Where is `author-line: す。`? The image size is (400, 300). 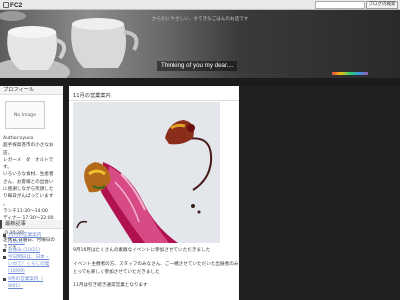 author-line: す。 is located at coordinates (7, 168).